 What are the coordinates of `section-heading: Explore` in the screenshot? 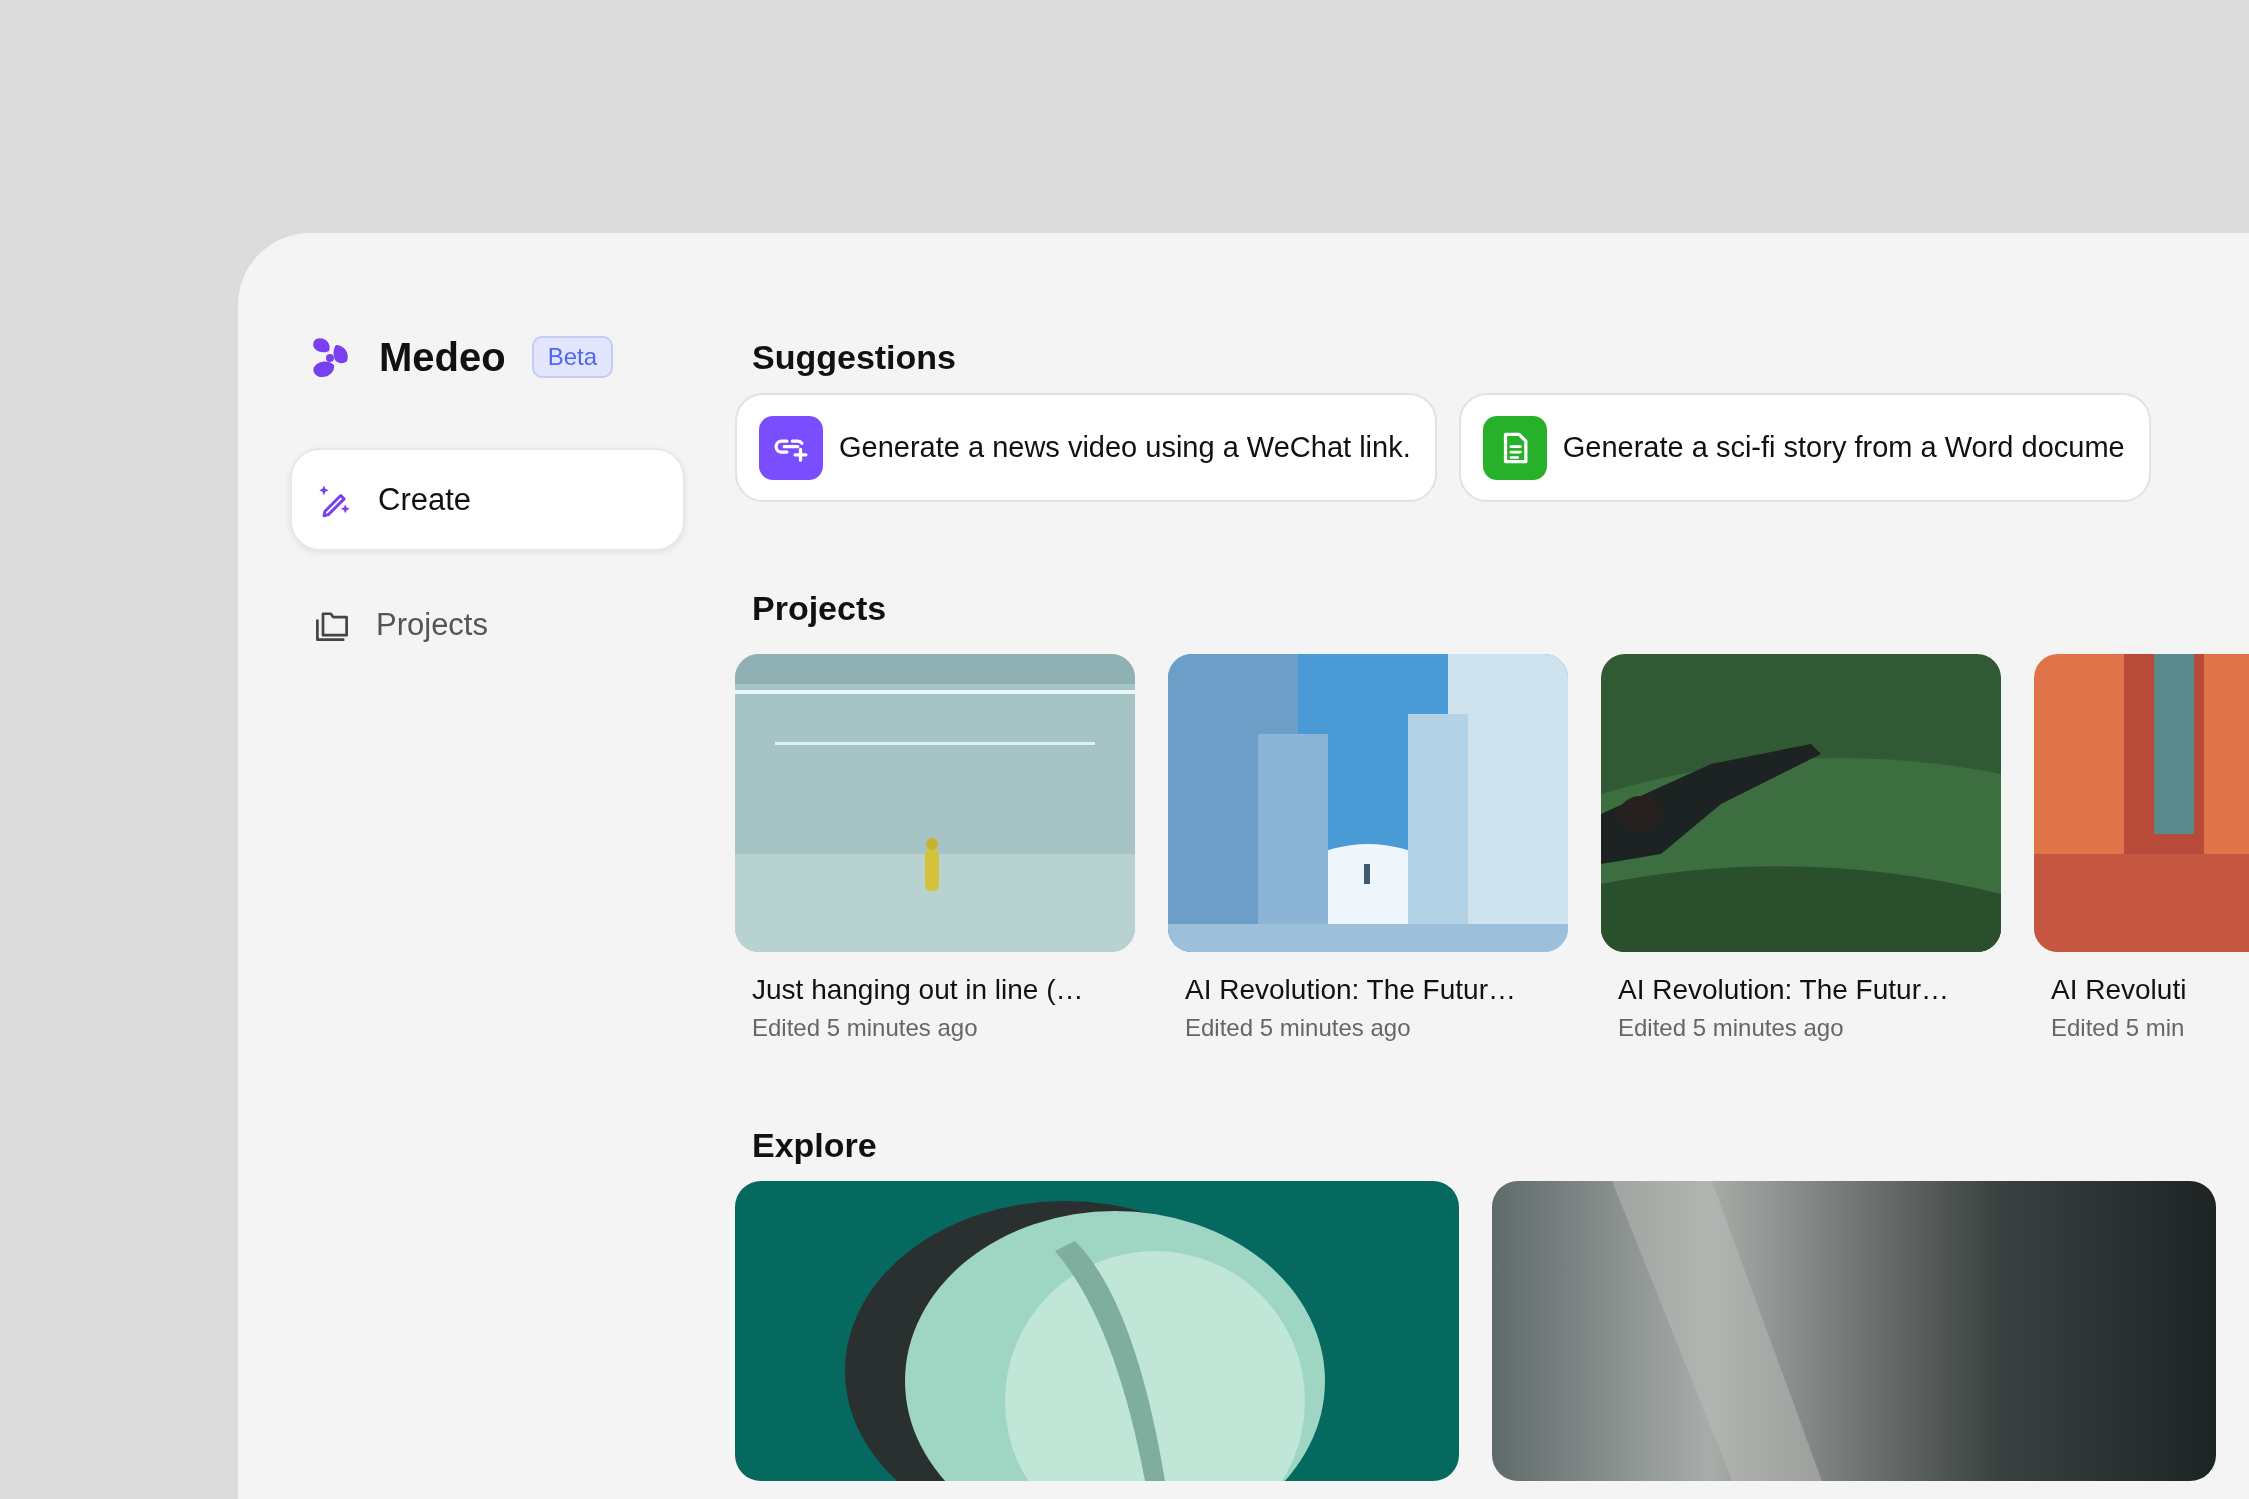 It's located at (815, 1145).